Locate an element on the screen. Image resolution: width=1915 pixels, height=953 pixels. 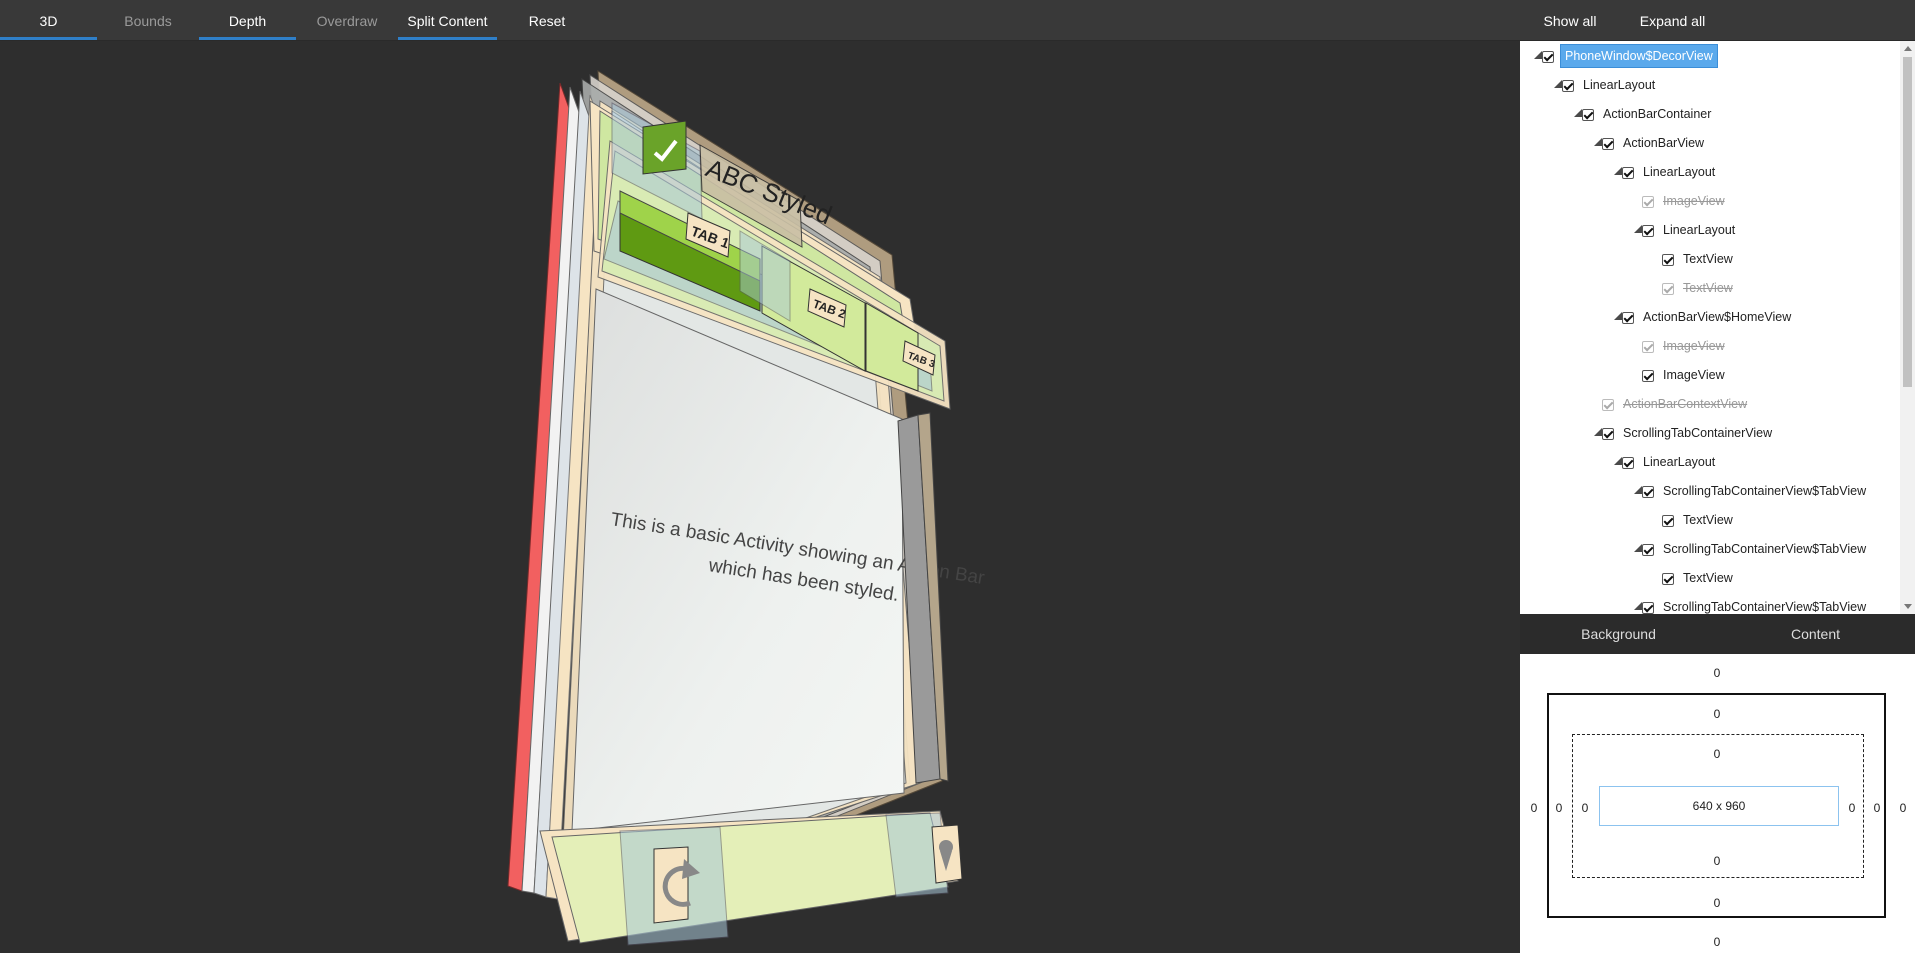
padding-bottom-value: 0 is located at coordinates (1717, 861).